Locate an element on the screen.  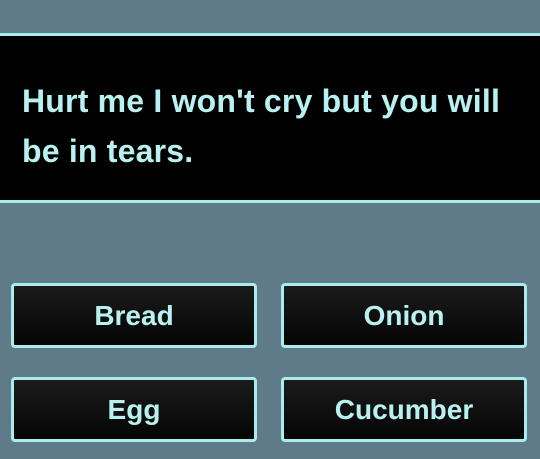
answer-button-egg: Egg is located at coordinates (134, 409).